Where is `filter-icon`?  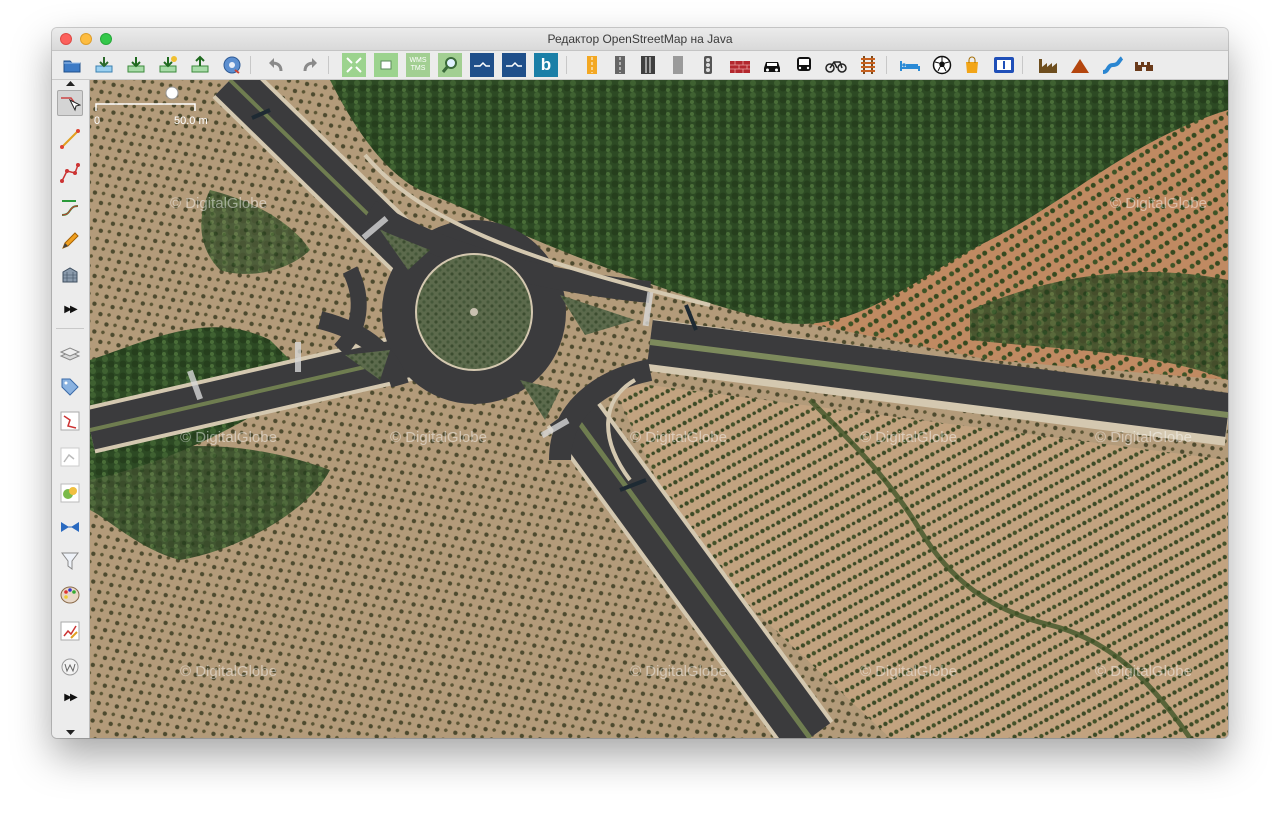 filter-icon is located at coordinates (70, 561).